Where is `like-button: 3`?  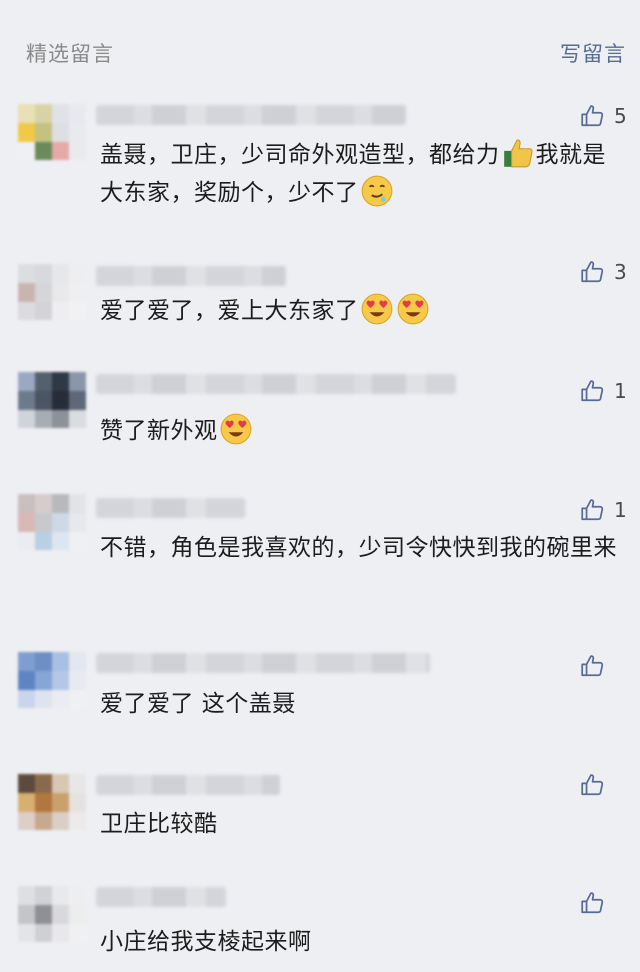 like-button: 3 is located at coordinates (603, 272).